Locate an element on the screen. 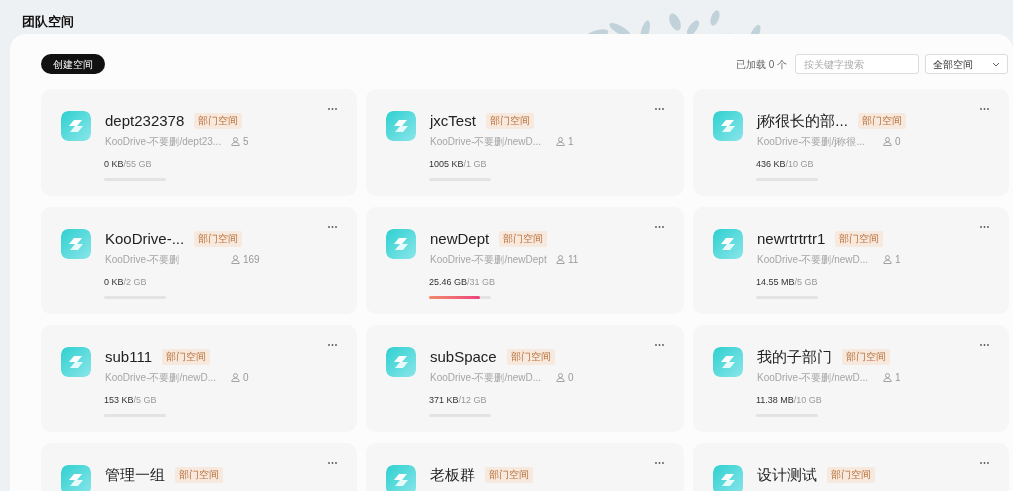  chevron-down-icon is located at coordinates (996, 64).